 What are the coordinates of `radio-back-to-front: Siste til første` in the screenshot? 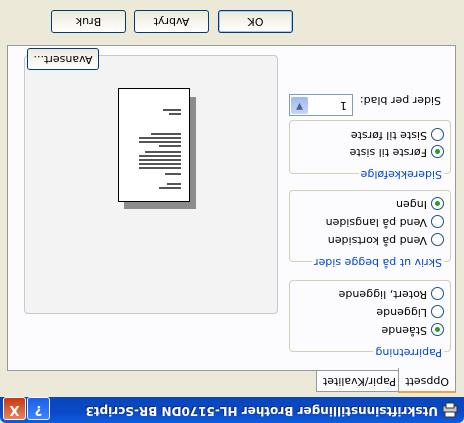 It's located at (397, 135).